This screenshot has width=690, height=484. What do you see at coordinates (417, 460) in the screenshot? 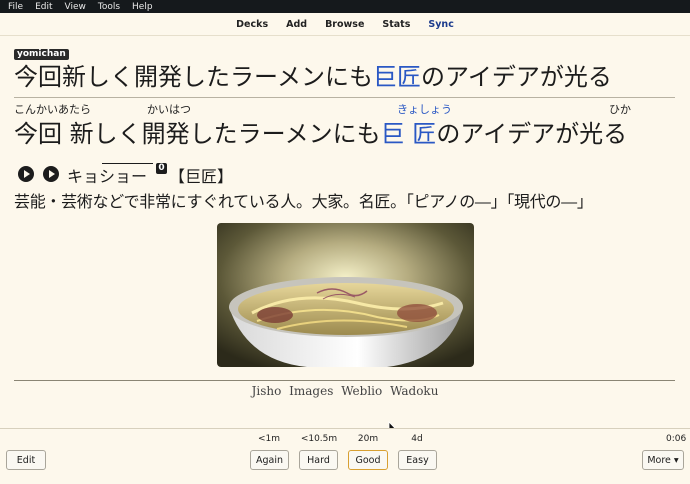
I see `easy-button: Easy` at bounding box center [417, 460].